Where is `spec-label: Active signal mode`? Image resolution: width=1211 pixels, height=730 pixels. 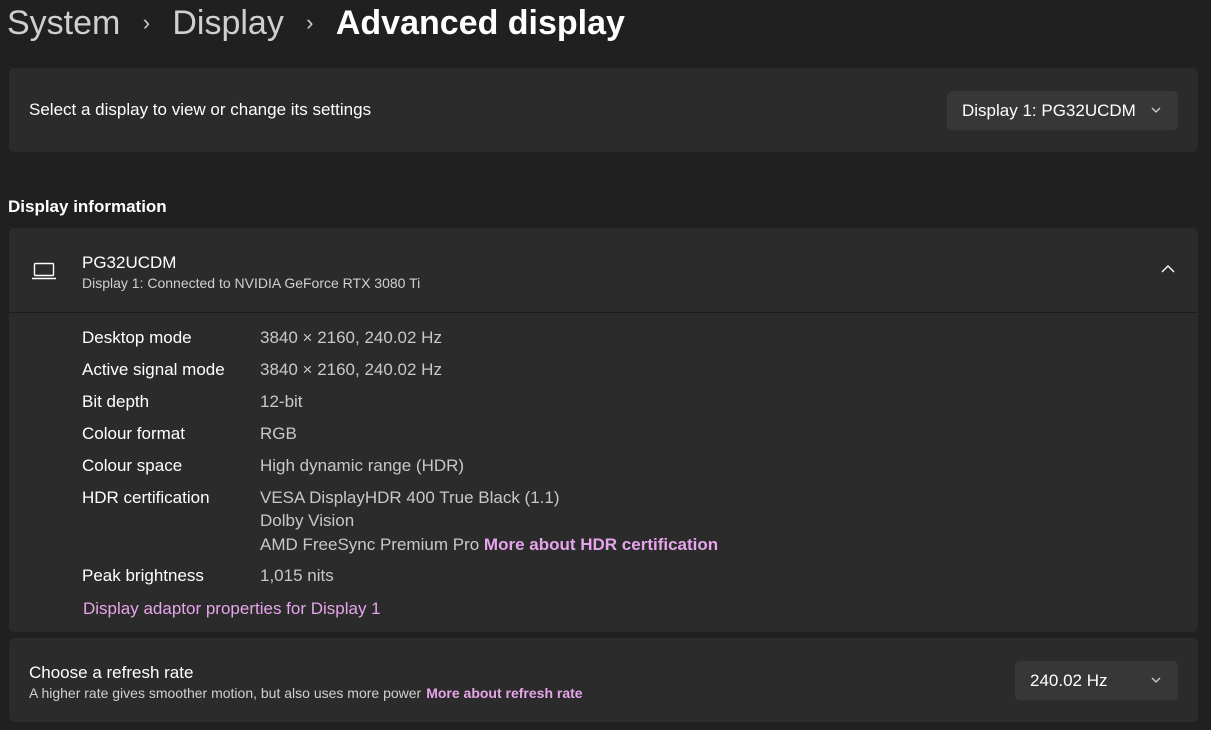 spec-label: Active signal mode is located at coordinates (153, 369).